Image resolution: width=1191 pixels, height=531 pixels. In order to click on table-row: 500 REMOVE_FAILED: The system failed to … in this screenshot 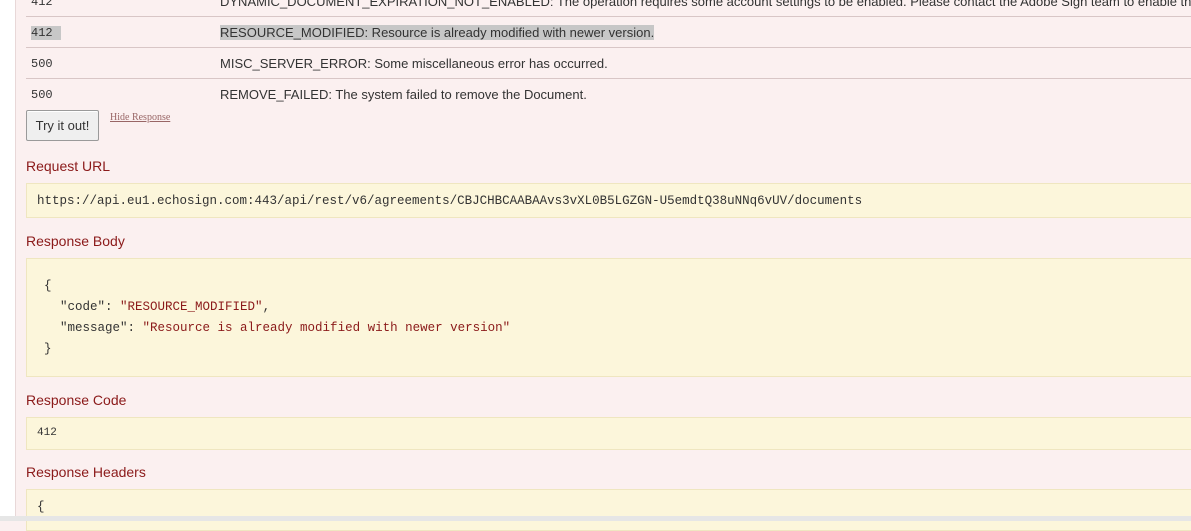, I will do `click(608, 94)`.